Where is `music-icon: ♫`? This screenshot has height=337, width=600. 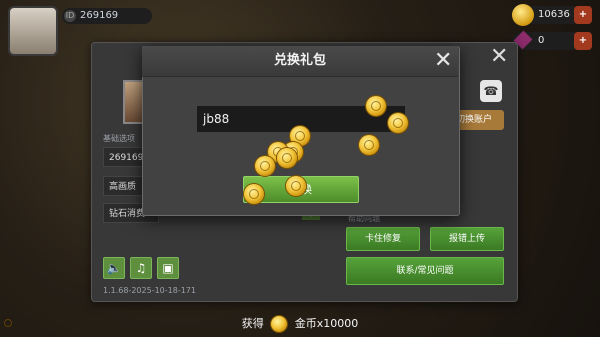 music-icon: ♫ is located at coordinates (141, 268).